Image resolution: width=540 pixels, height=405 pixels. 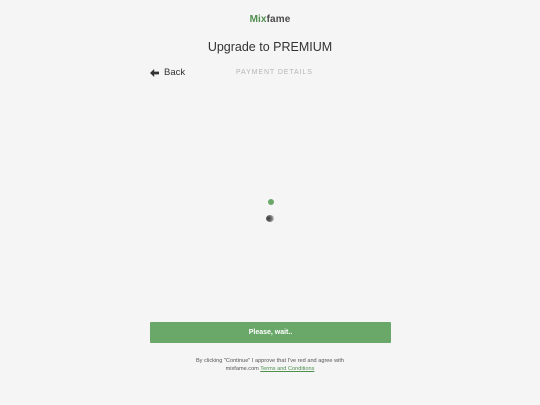 I want to click on mixfame-logo: Mixfame, so click(x=270, y=19).